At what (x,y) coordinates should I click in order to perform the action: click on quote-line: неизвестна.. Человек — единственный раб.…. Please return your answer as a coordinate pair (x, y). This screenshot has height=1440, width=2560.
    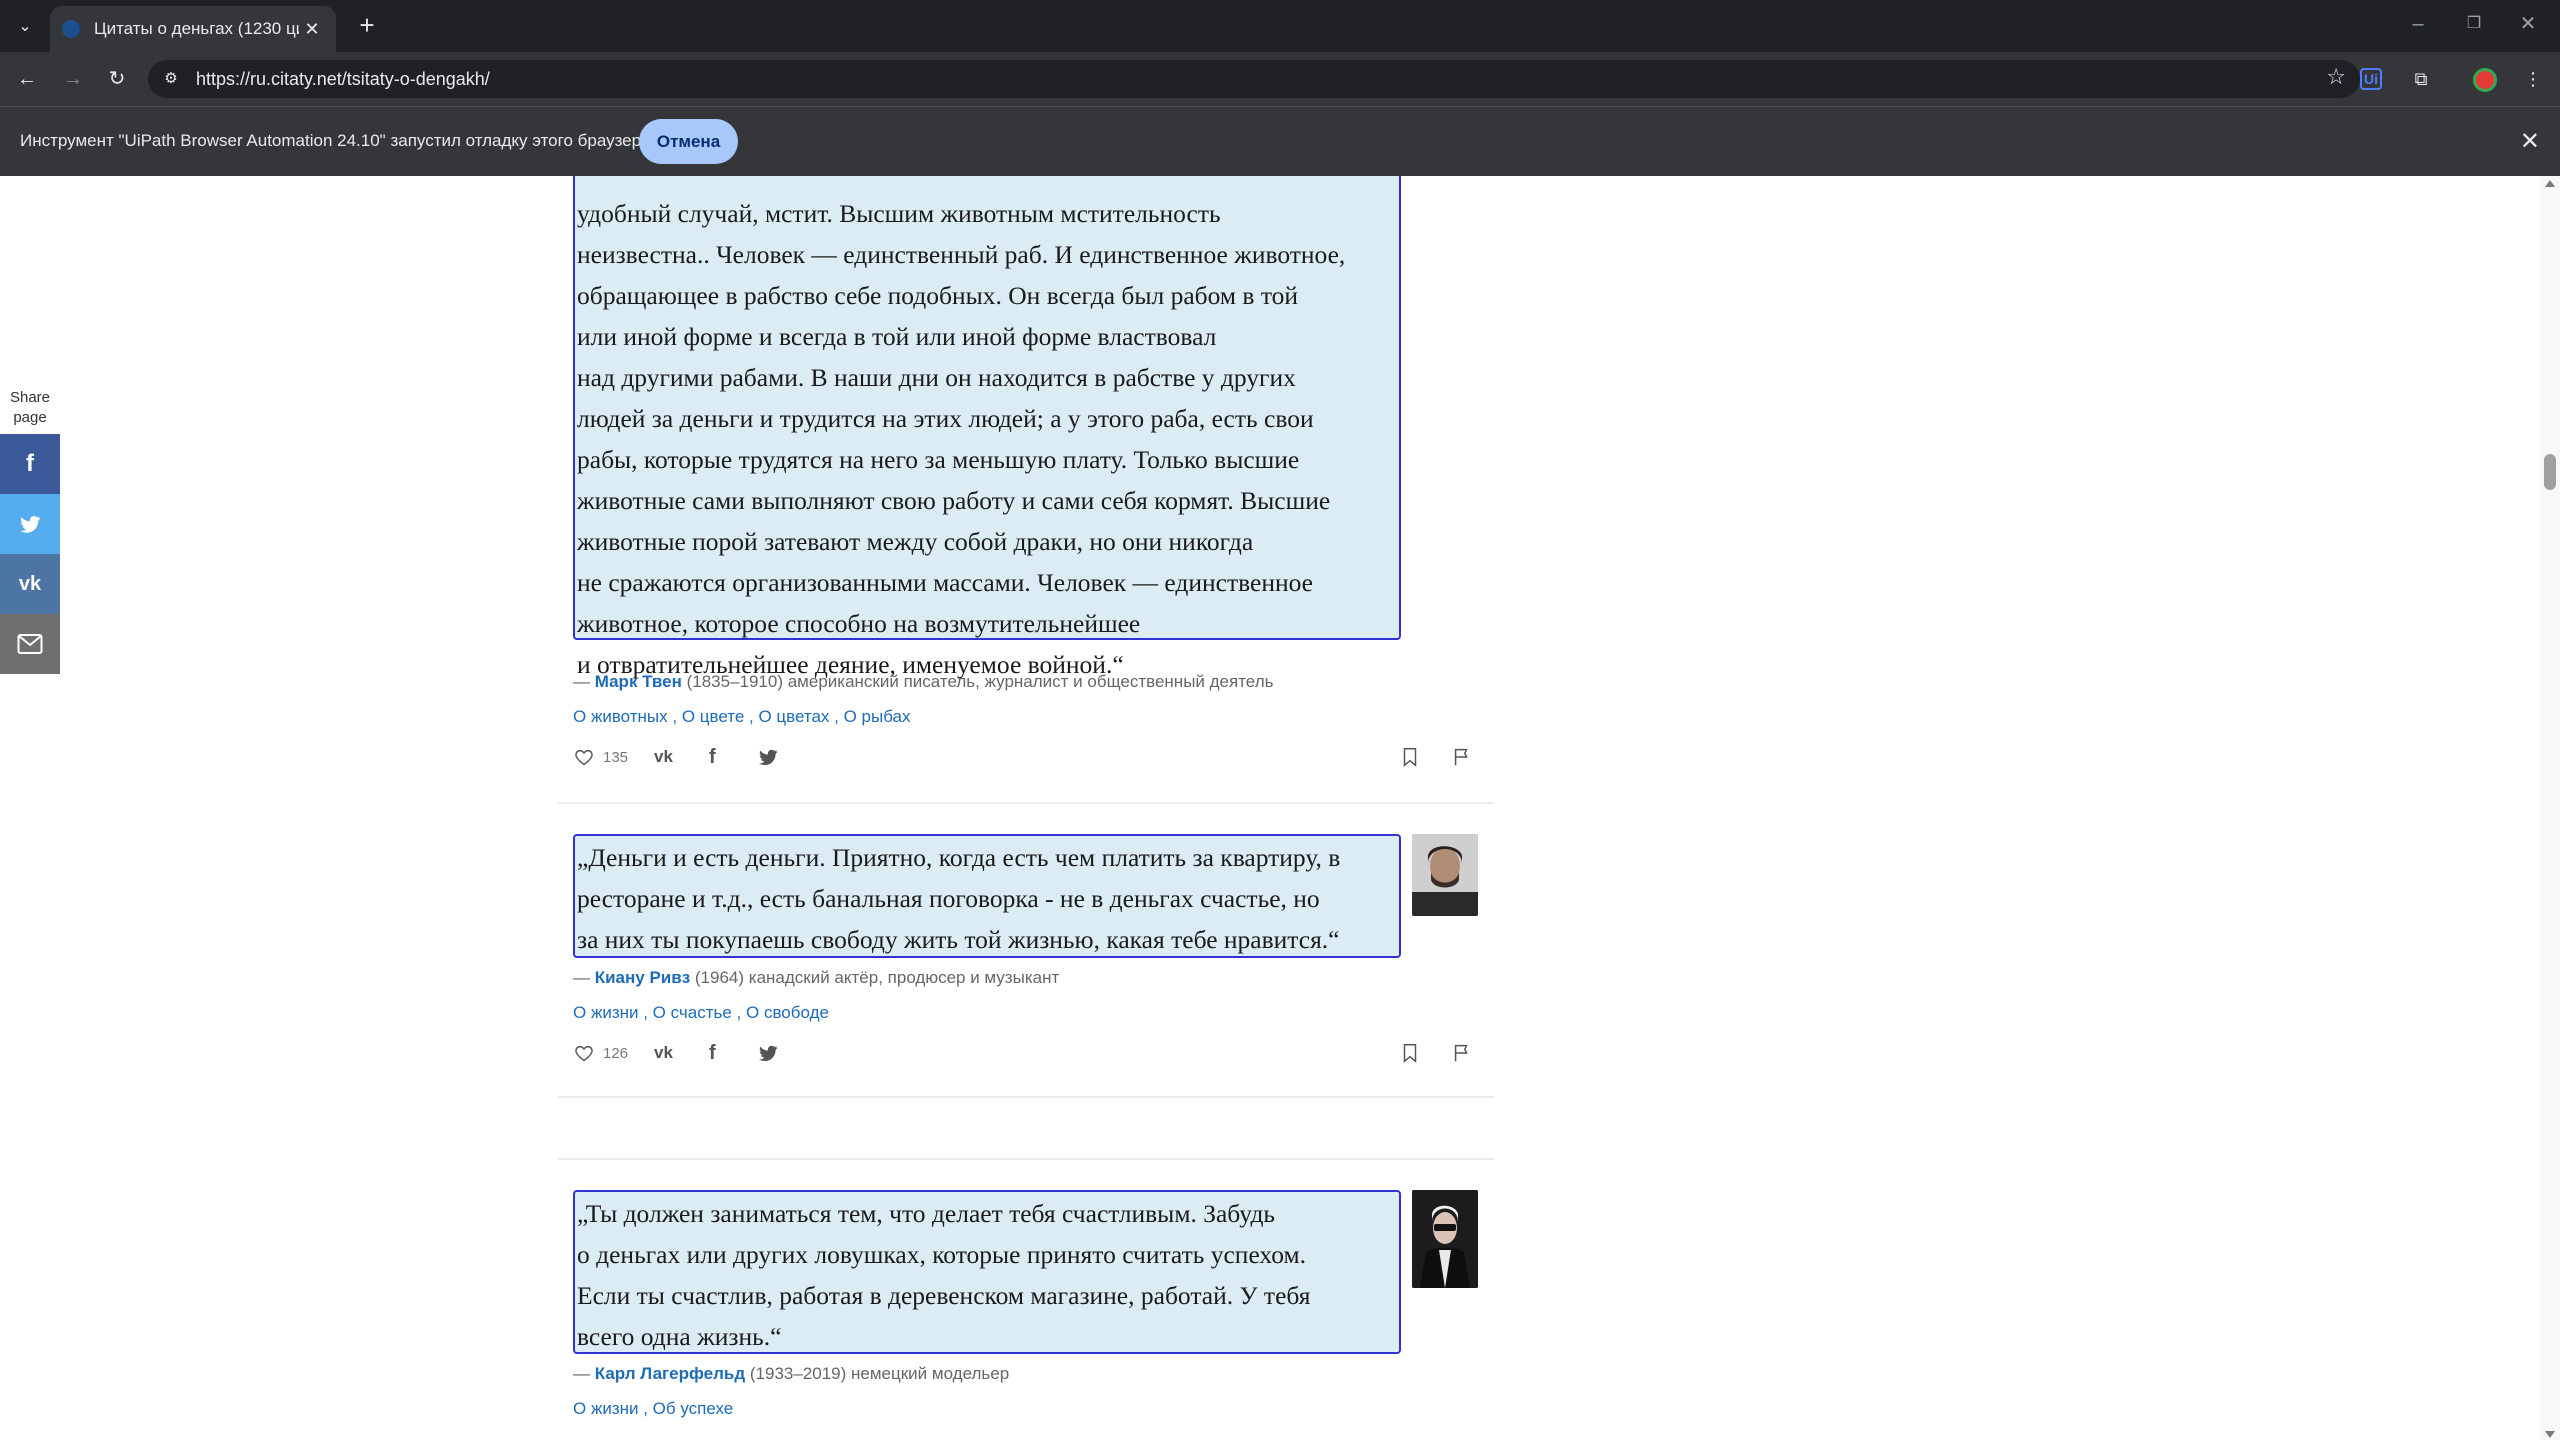
    Looking at the image, I should click on (961, 254).